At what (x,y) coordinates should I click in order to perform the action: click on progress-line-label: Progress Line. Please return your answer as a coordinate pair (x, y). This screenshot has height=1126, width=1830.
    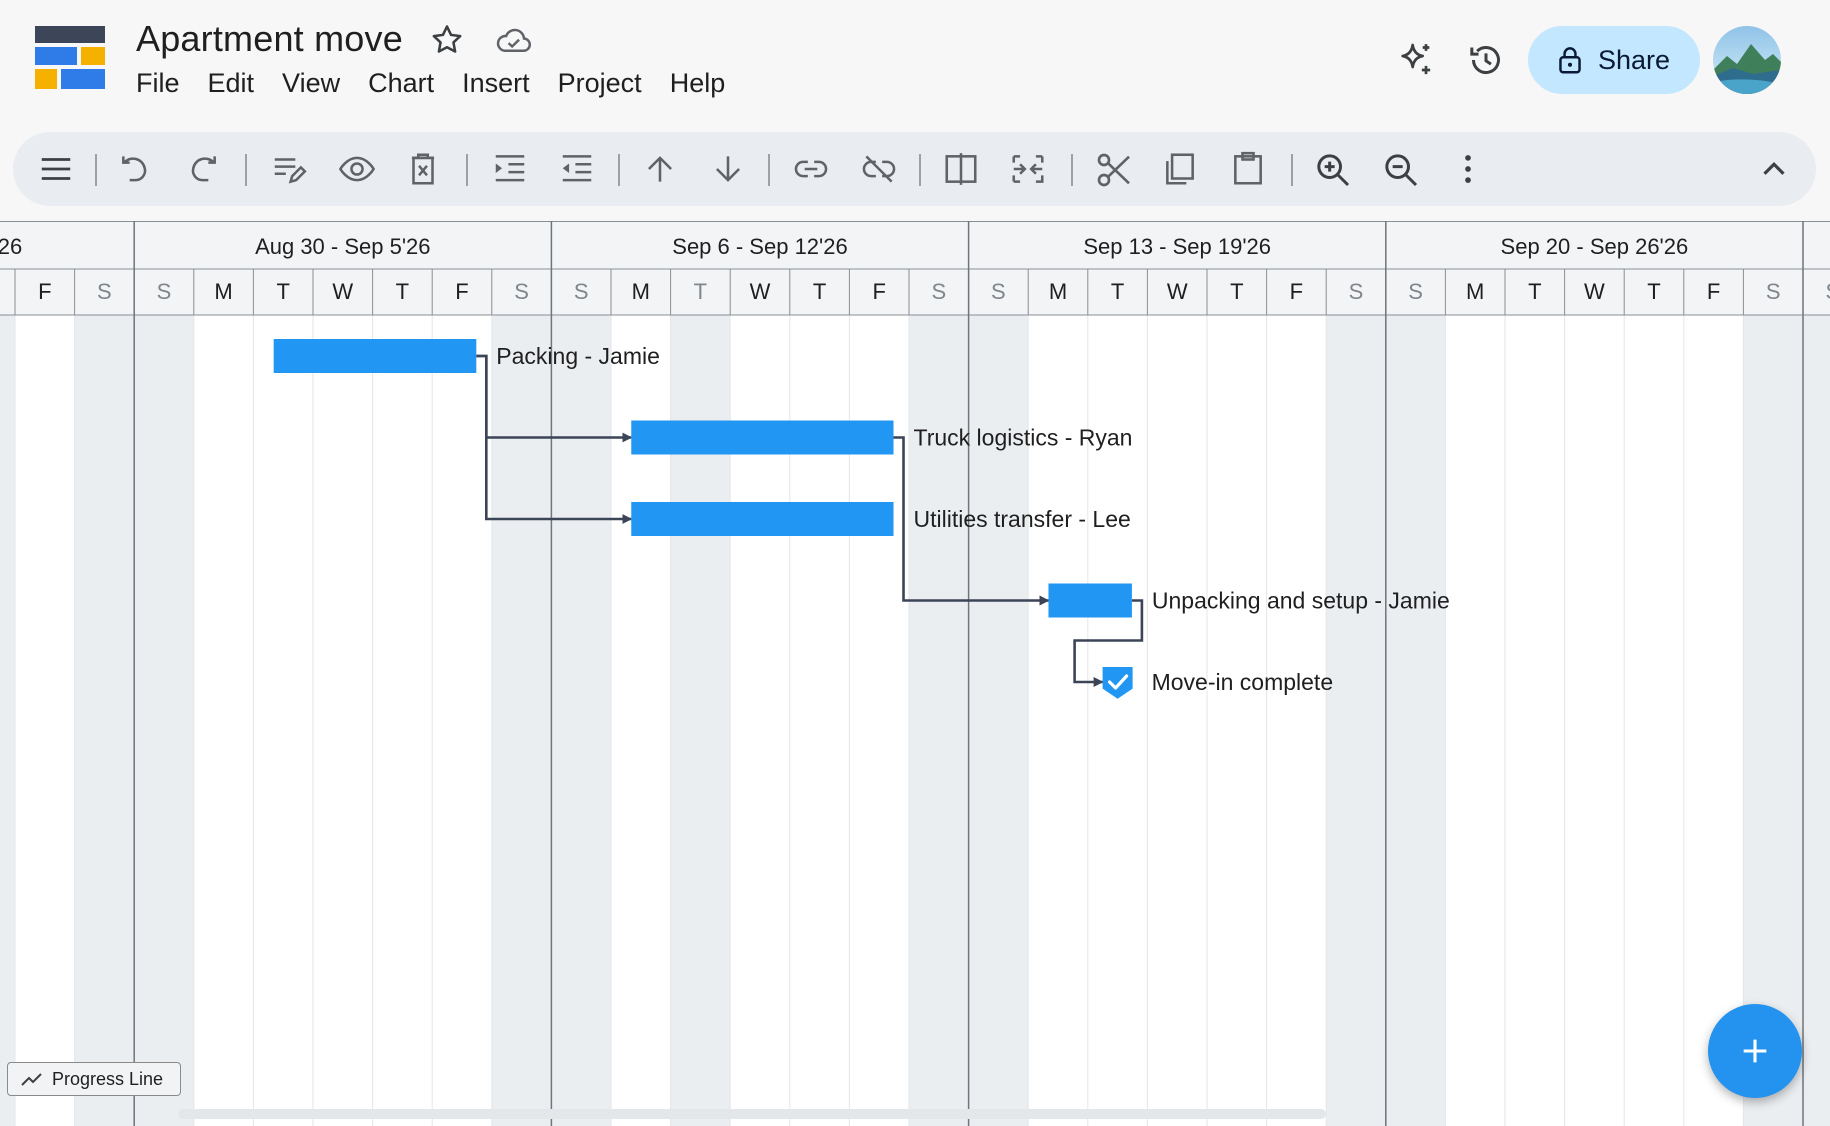
    Looking at the image, I should click on (108, 1078).